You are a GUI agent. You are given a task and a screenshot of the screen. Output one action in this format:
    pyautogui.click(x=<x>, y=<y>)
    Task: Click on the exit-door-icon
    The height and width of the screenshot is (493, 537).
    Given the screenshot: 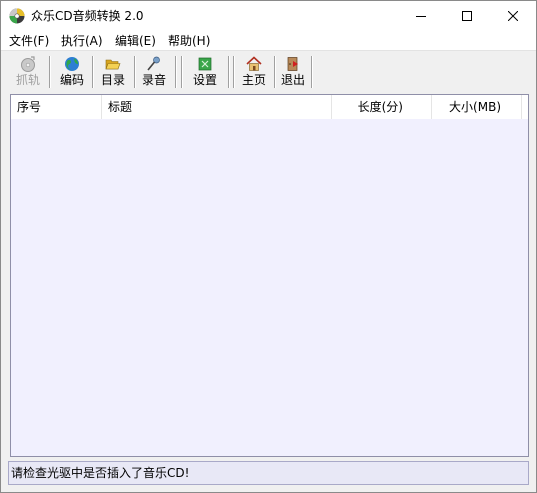 What is the action you would take?
    pyautogui.click(x=292, y=64)
    